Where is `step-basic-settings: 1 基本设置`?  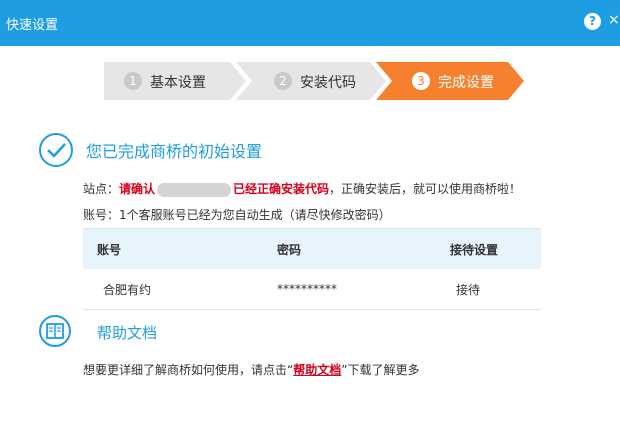 step-basic-settings: 1 基本设置 is located at coordinates (175, 81).